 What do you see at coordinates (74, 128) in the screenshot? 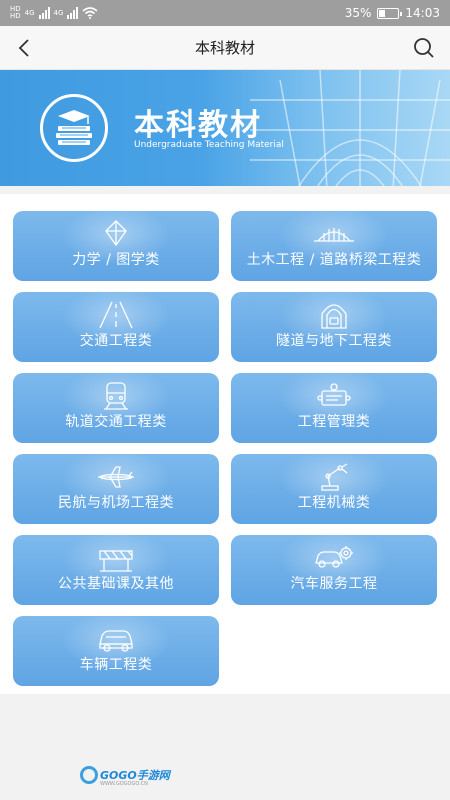
I see `books-icon` at bounding box center [74, 128].